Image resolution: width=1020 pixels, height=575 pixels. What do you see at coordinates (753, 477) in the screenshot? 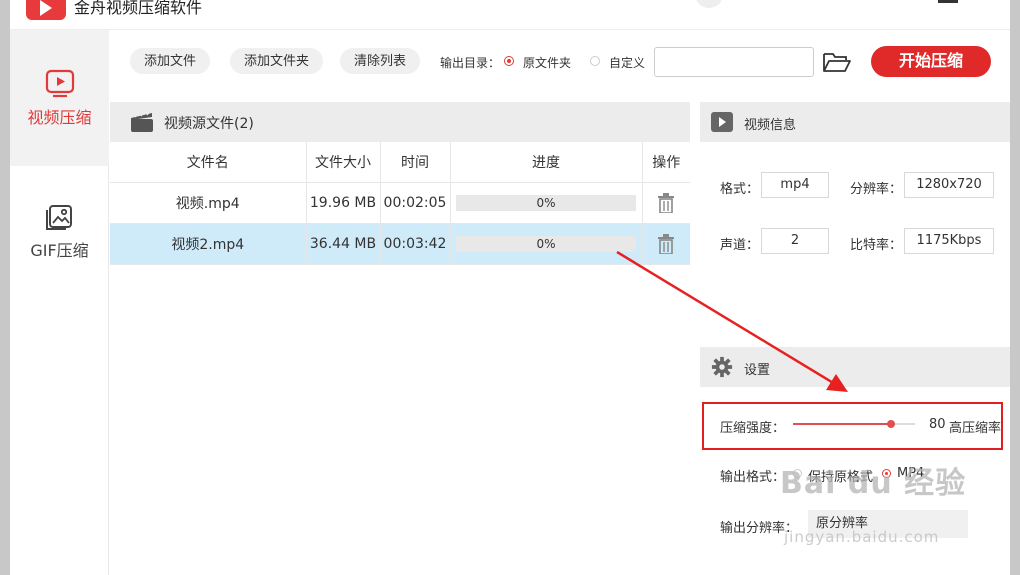
I see `output-format-label: 输出格式：` at bounding box center [753, 477].